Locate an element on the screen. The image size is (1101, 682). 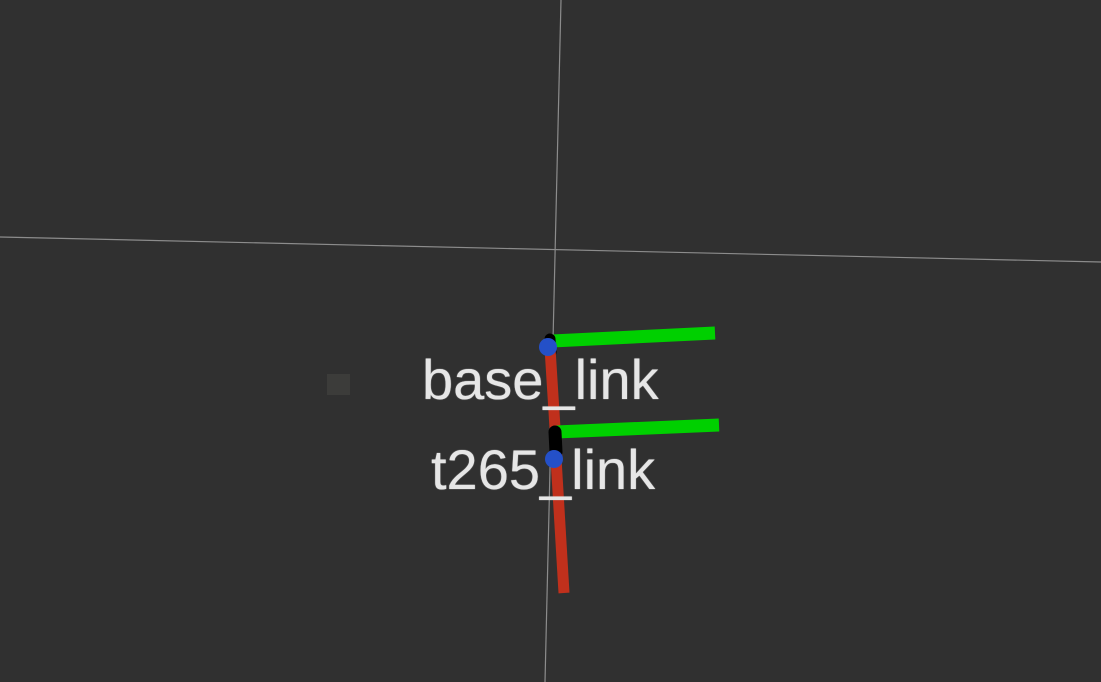
base-link-y-axis is located at coordinates (633, 337).